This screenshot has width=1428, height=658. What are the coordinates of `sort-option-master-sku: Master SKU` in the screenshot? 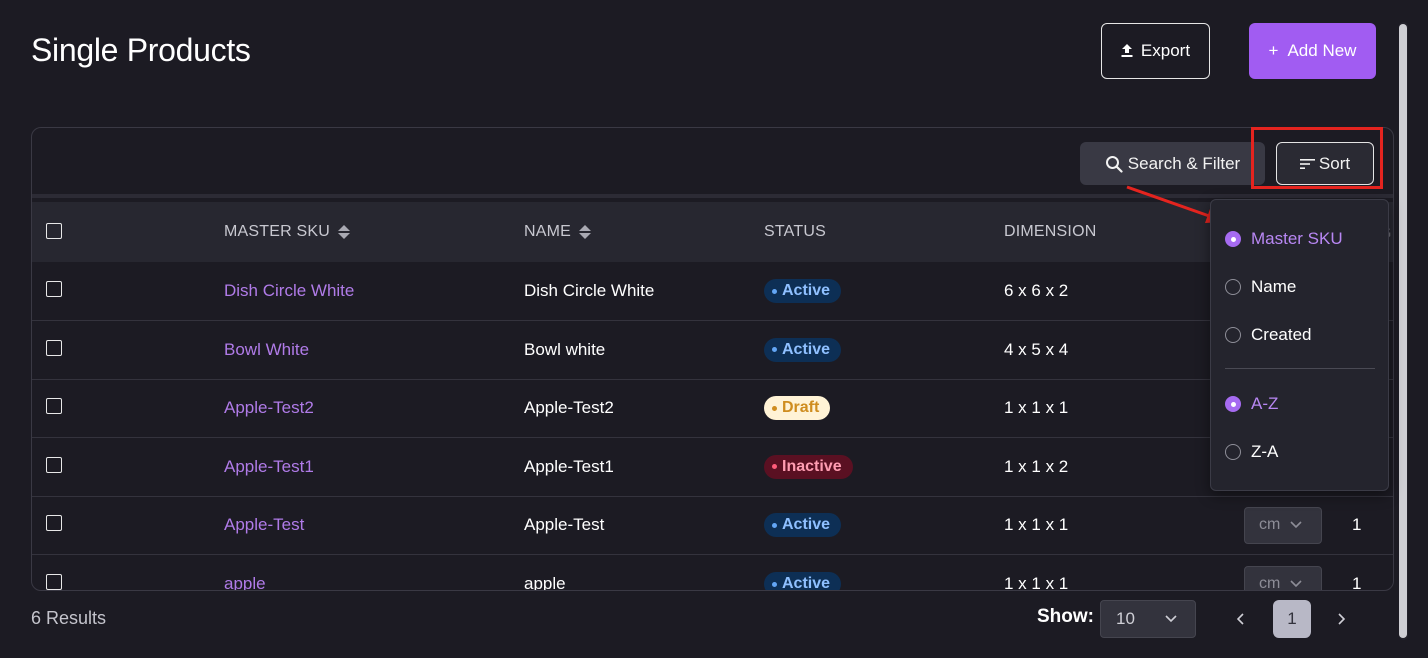 It's located at (1284, 239).